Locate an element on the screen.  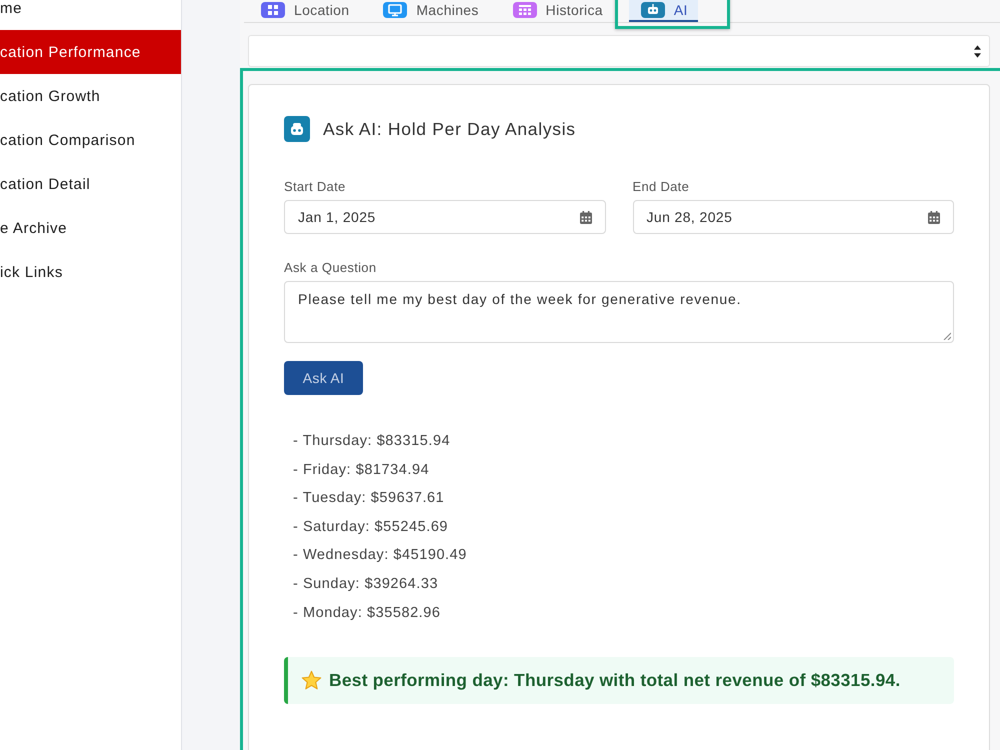
date-field: Jan 1, 2025 is located at coordinates (445, 217).